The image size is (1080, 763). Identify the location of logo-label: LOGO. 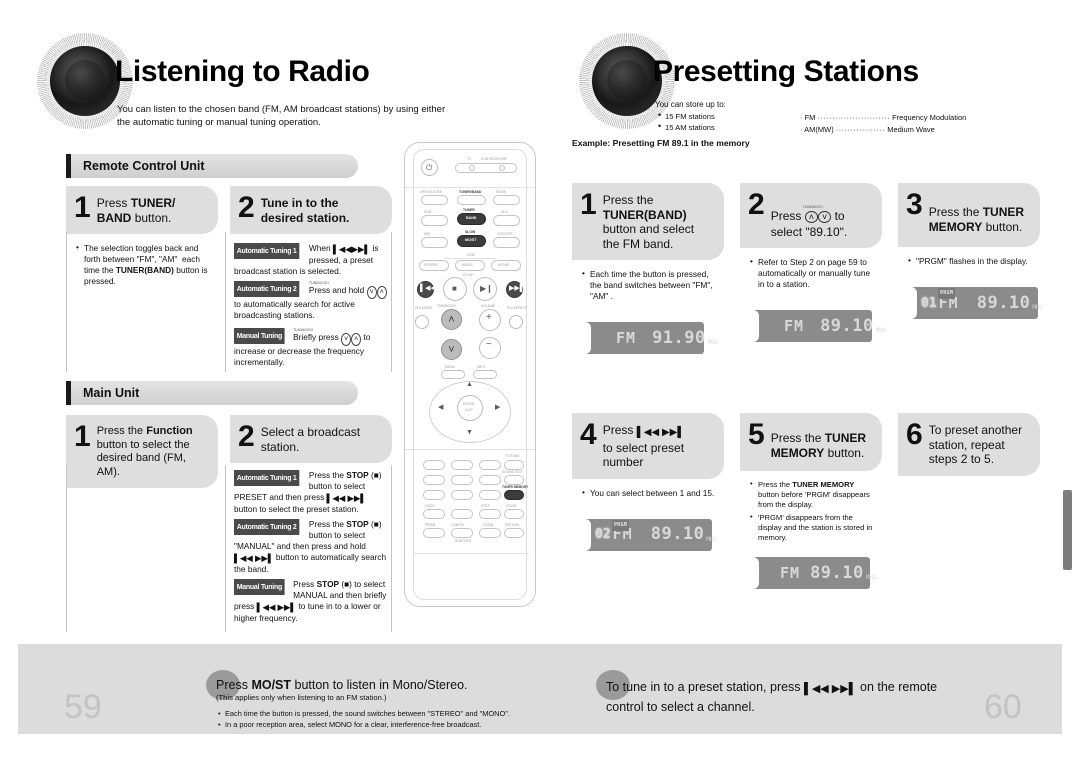
(430, 506).